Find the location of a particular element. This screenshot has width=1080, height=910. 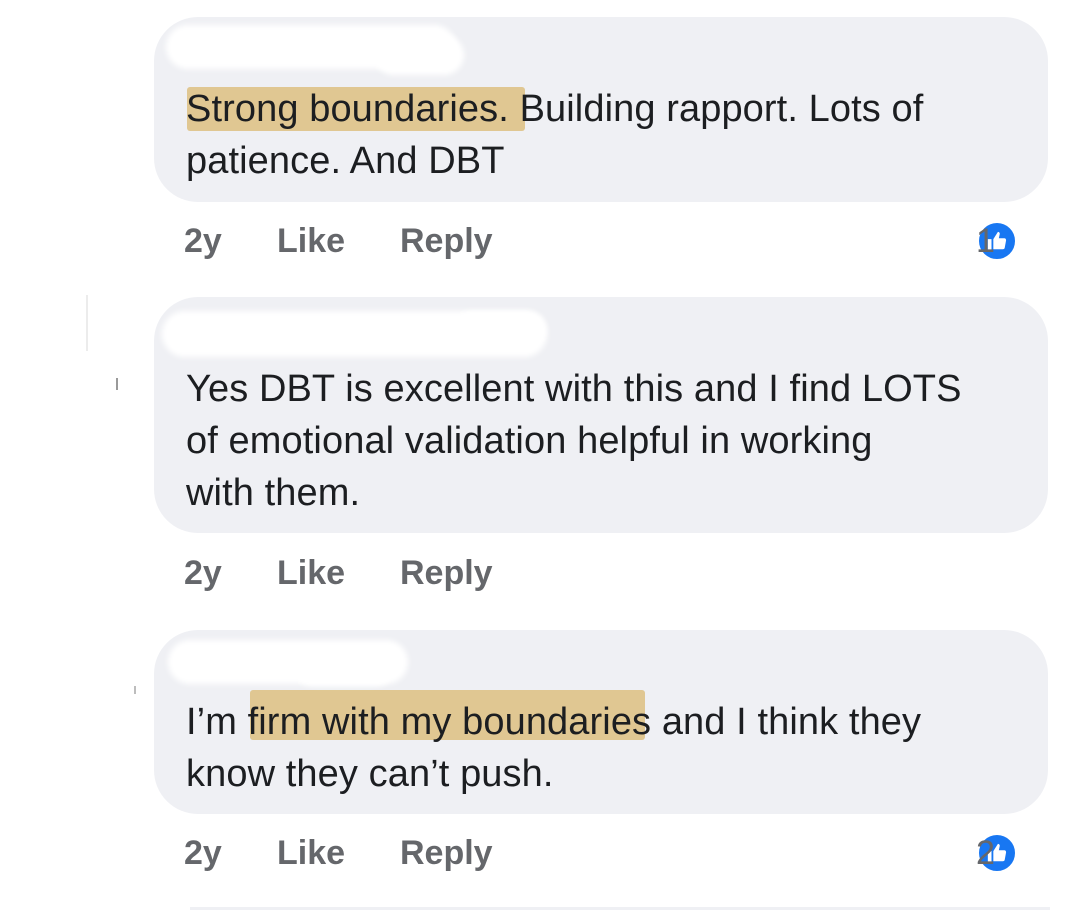

reaction-summary: 2 is located at coordinates (997, 853).